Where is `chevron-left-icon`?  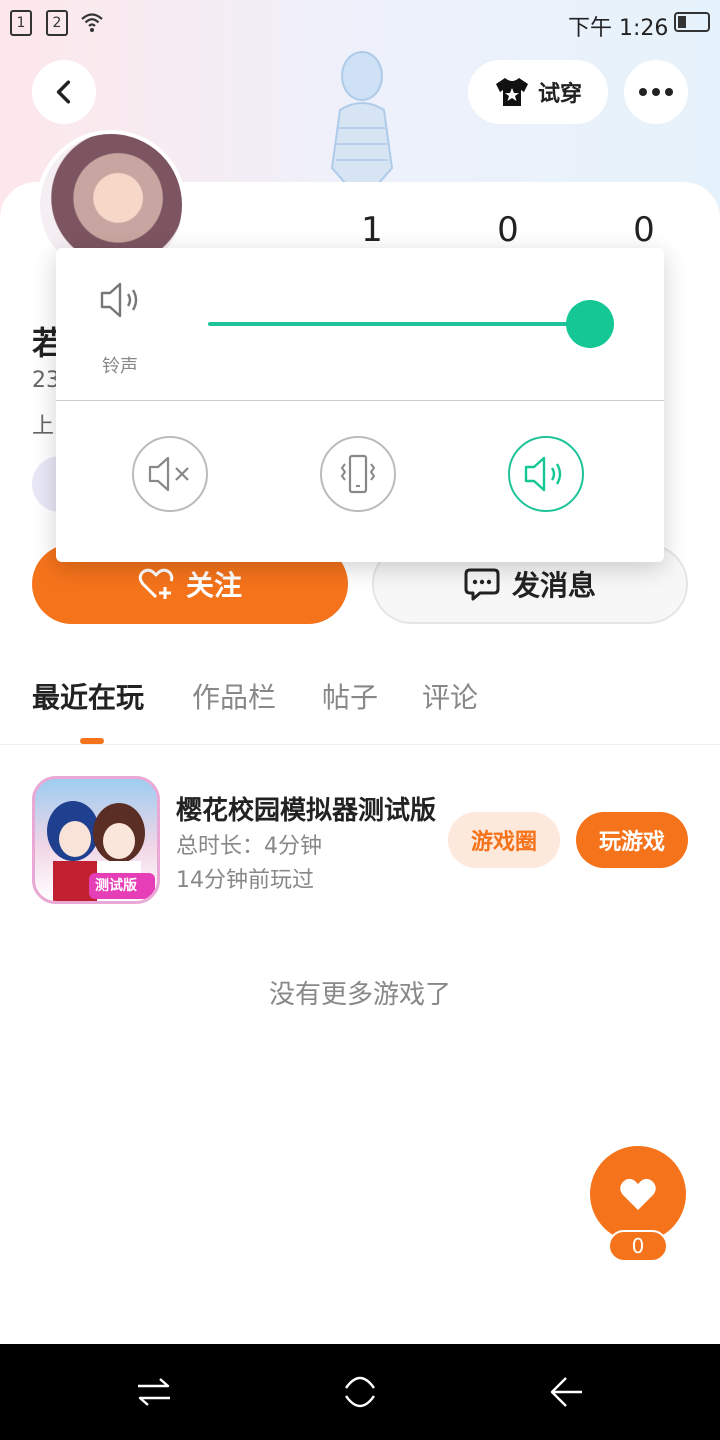
chevron-left-icon is located at coordinates (63, 92).